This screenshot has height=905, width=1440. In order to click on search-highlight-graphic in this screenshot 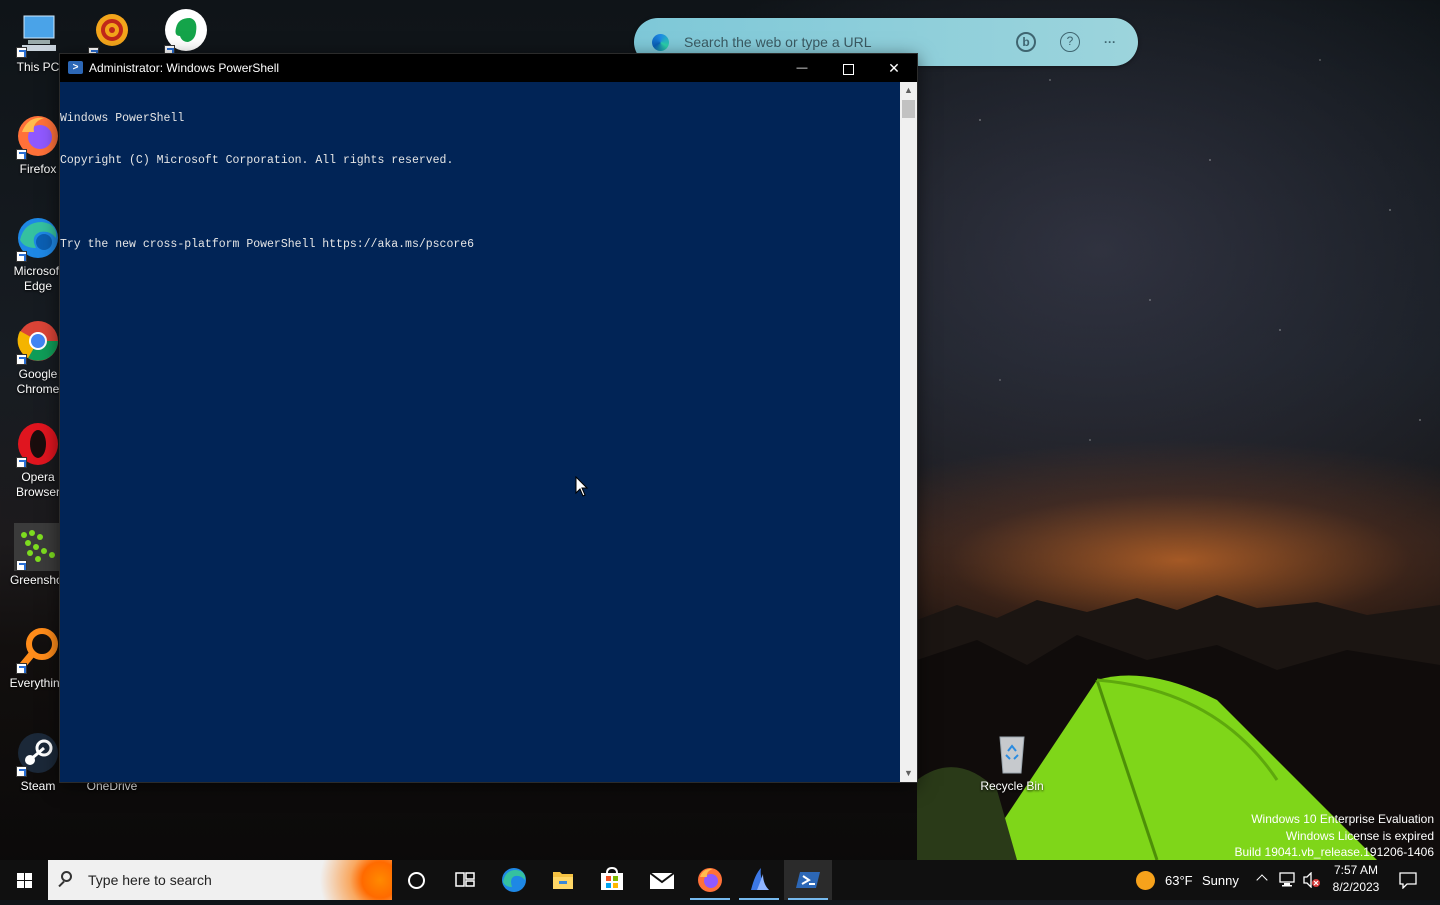, I will do `click(352, 880)`.